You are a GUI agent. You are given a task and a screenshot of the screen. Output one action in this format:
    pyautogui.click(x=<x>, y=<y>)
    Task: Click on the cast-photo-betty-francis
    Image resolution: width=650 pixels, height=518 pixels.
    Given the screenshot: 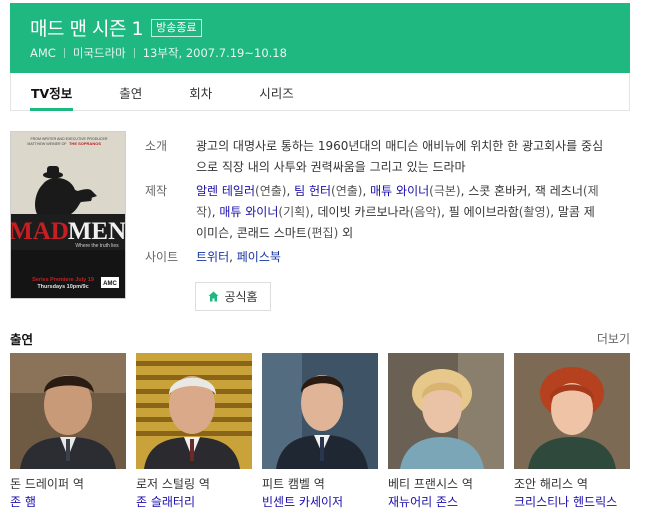 What is the action you would take?
    pyautogui.click(x=446, y=411)
    